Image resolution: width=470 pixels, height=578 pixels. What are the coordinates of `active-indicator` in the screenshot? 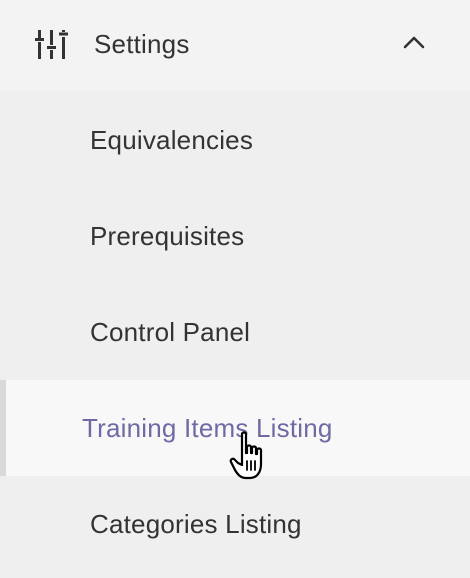 It's located at (3, 428).